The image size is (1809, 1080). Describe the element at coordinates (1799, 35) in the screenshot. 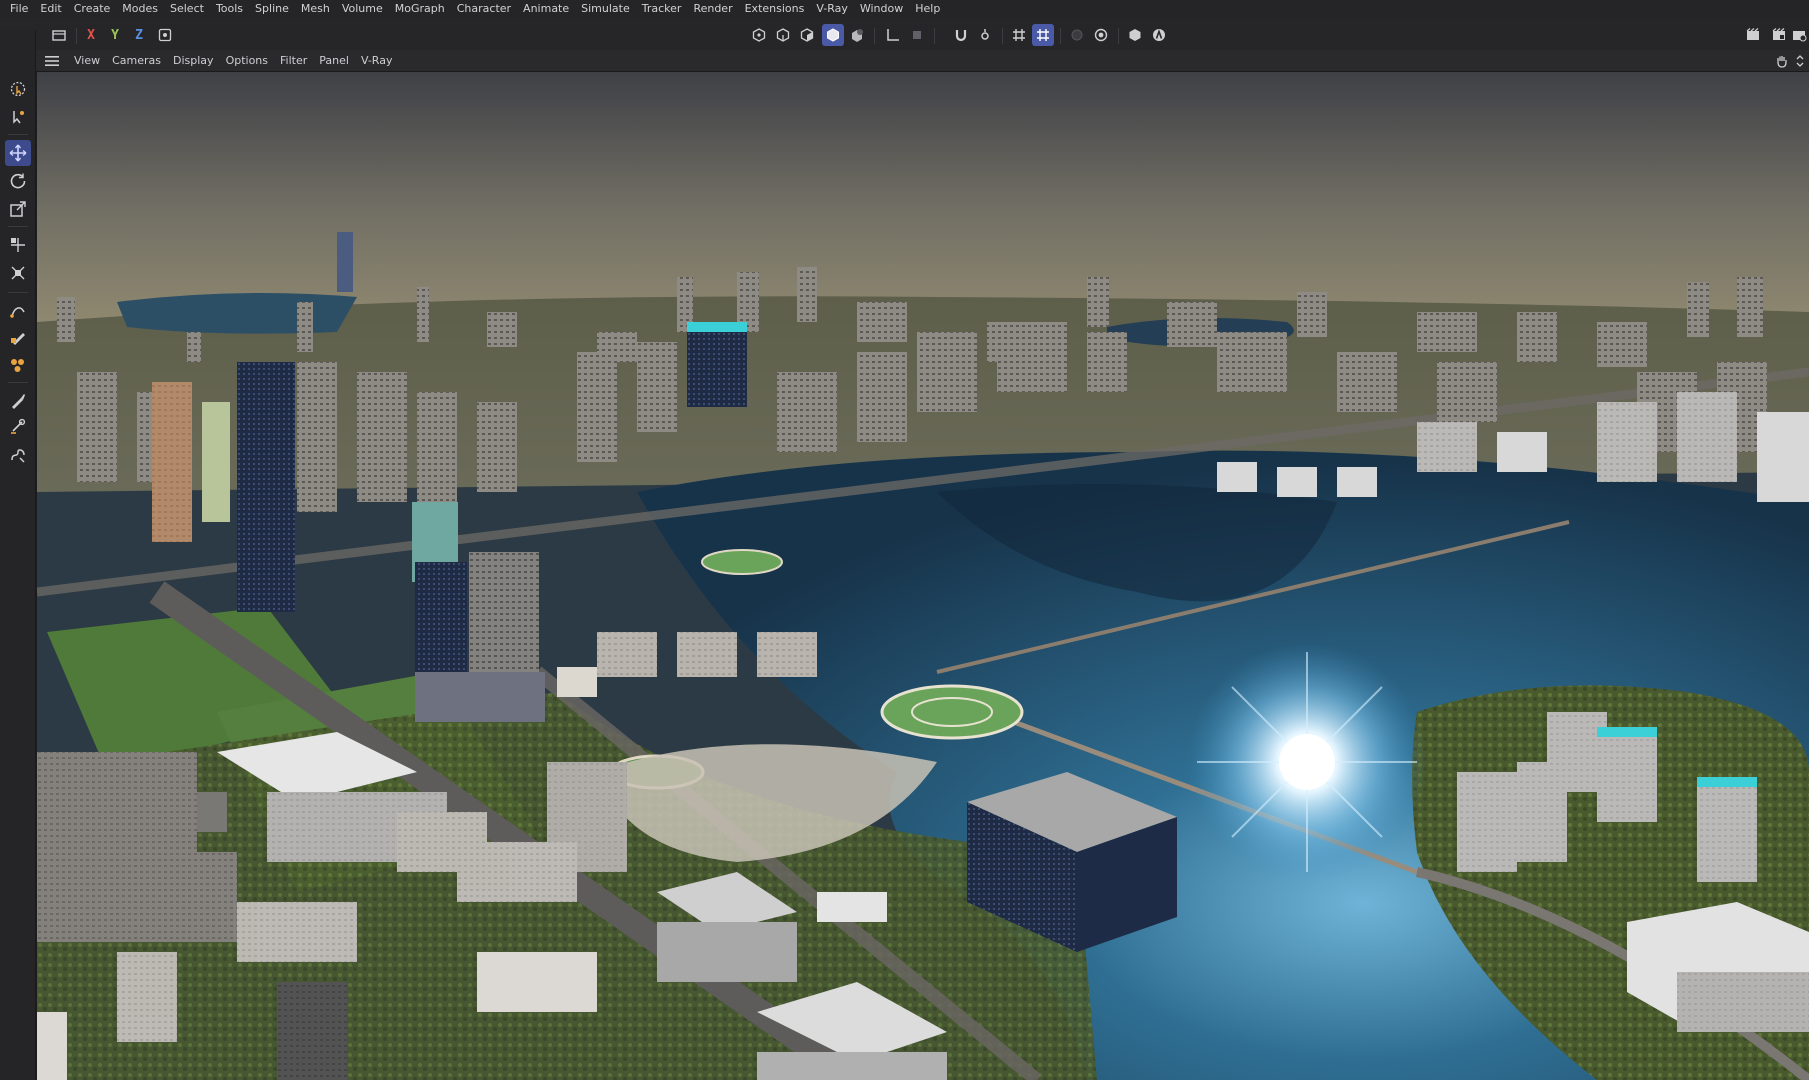

I see `render-settings-icon` at that location.